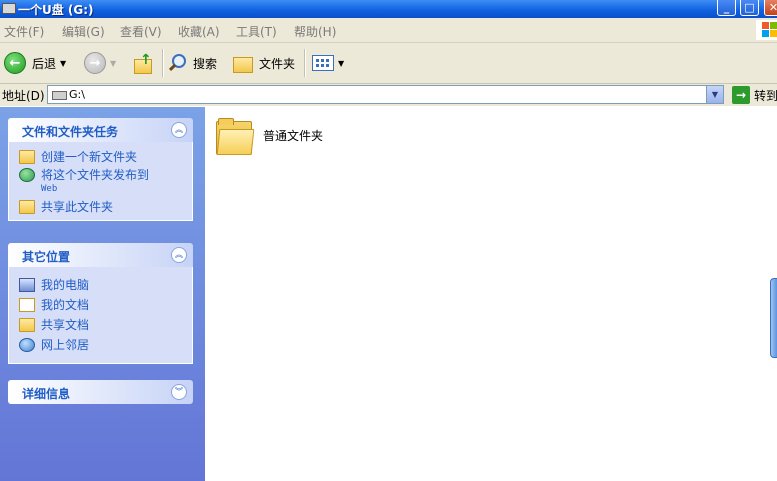 Image resolution: width=777 pixels, height=481 pixels. What do you see at coordinates (388, 63) in the screenshot?
I see `toolbar: ← 后退 ▼ → ▼ ↑ 搜索 文件夹 ▼` at bounding box center [388, 63].